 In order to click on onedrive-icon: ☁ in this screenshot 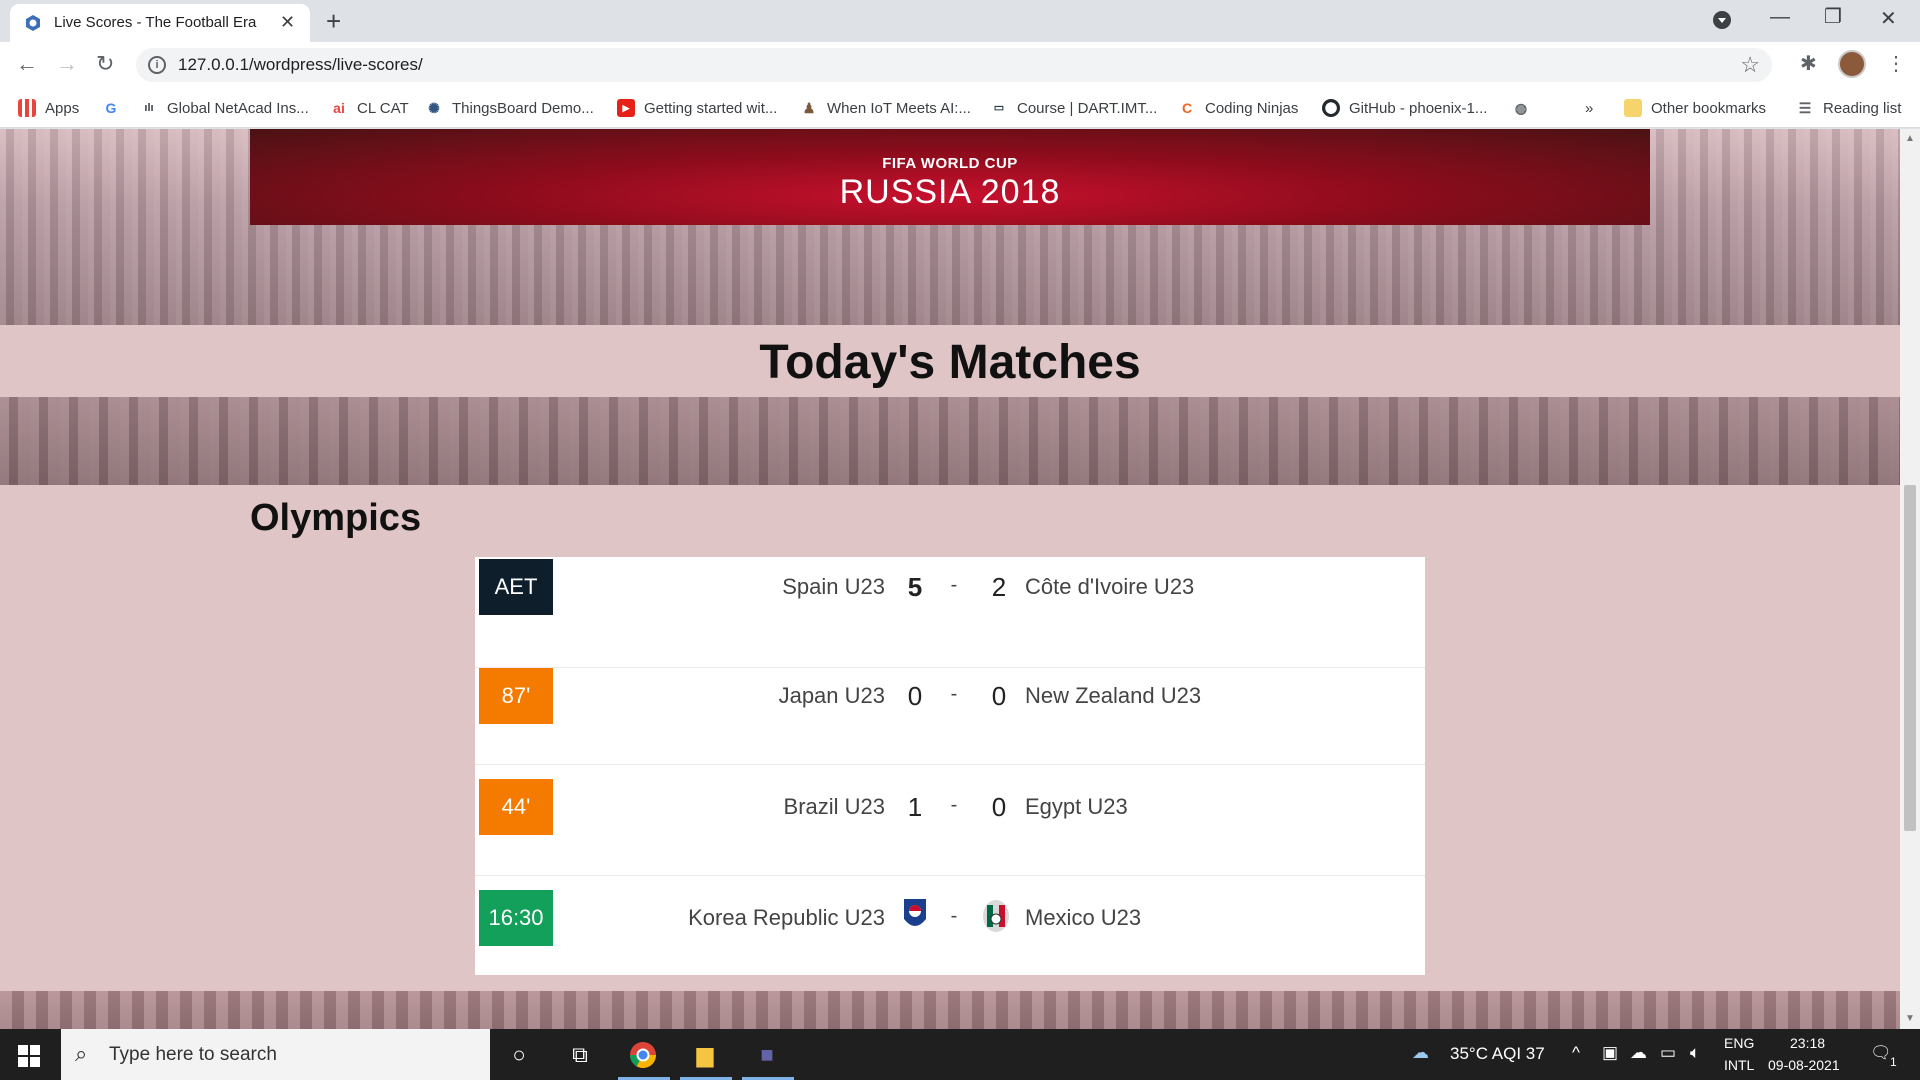, I will do `click(1638, 1053)`.